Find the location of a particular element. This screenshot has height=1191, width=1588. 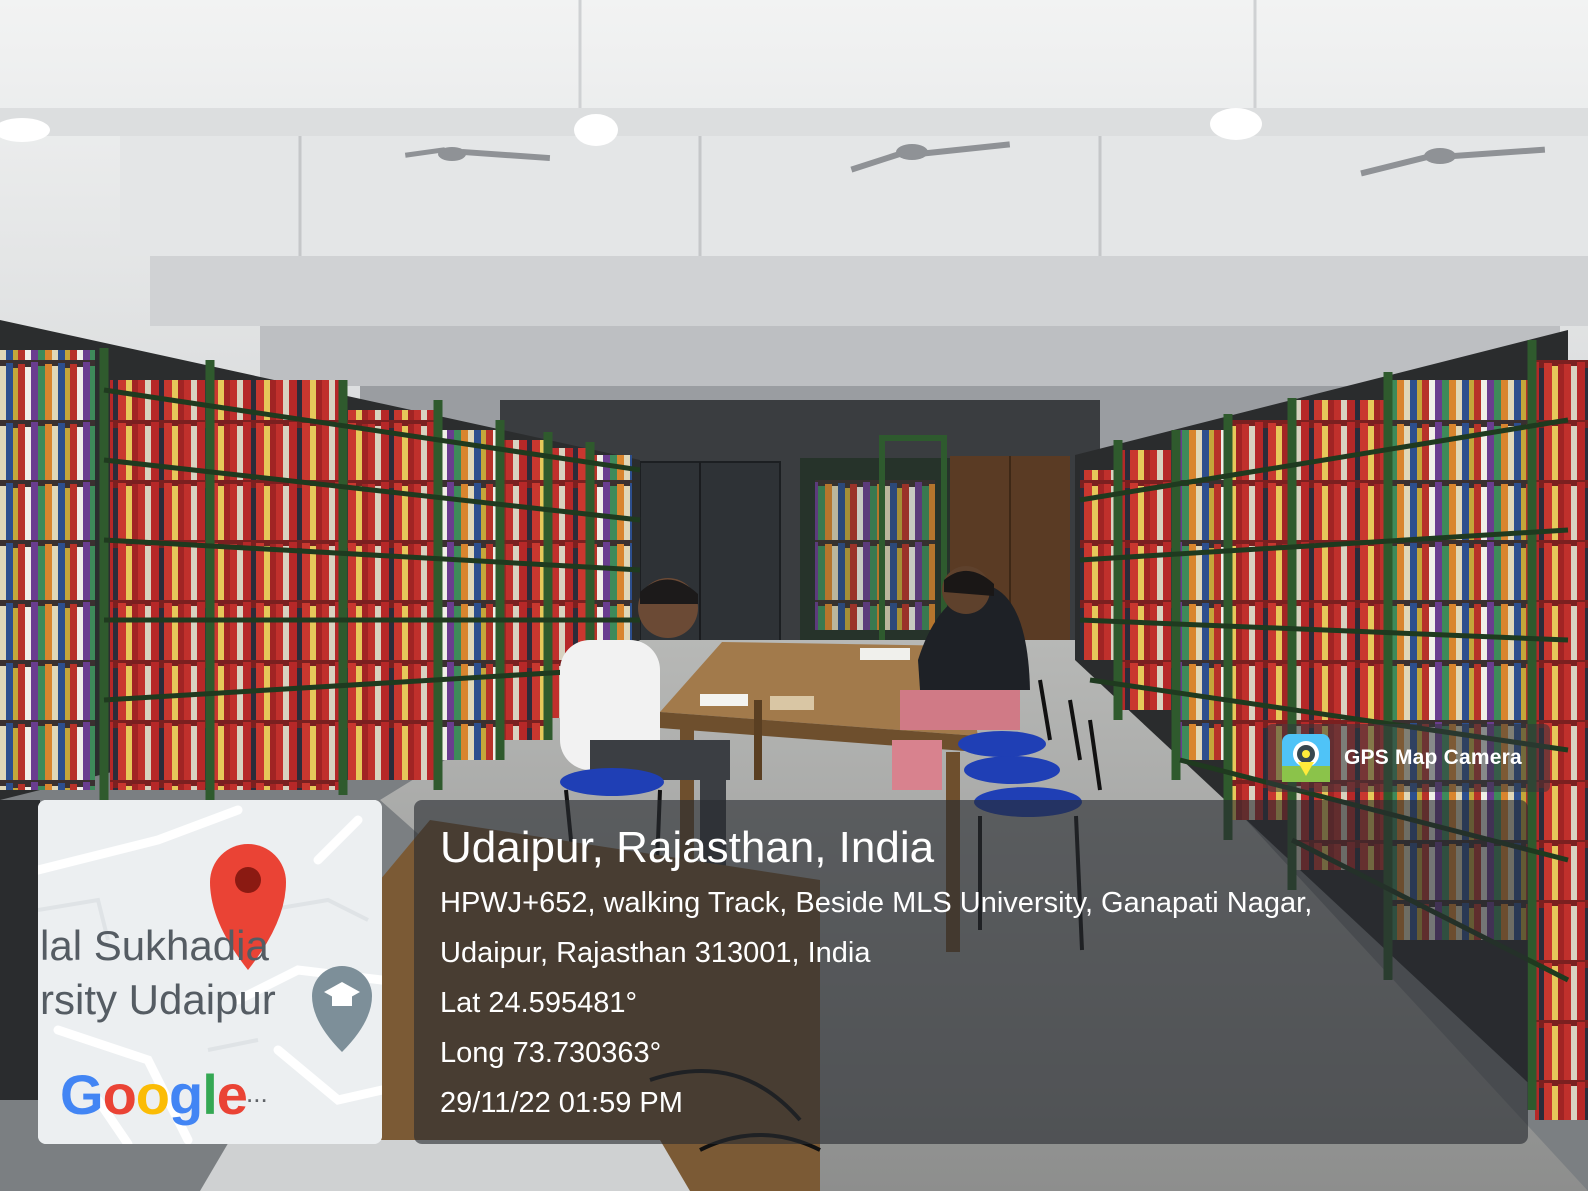

gps-map-camera-badge: GPS Map Camera is located at coordinates (1408, 758).